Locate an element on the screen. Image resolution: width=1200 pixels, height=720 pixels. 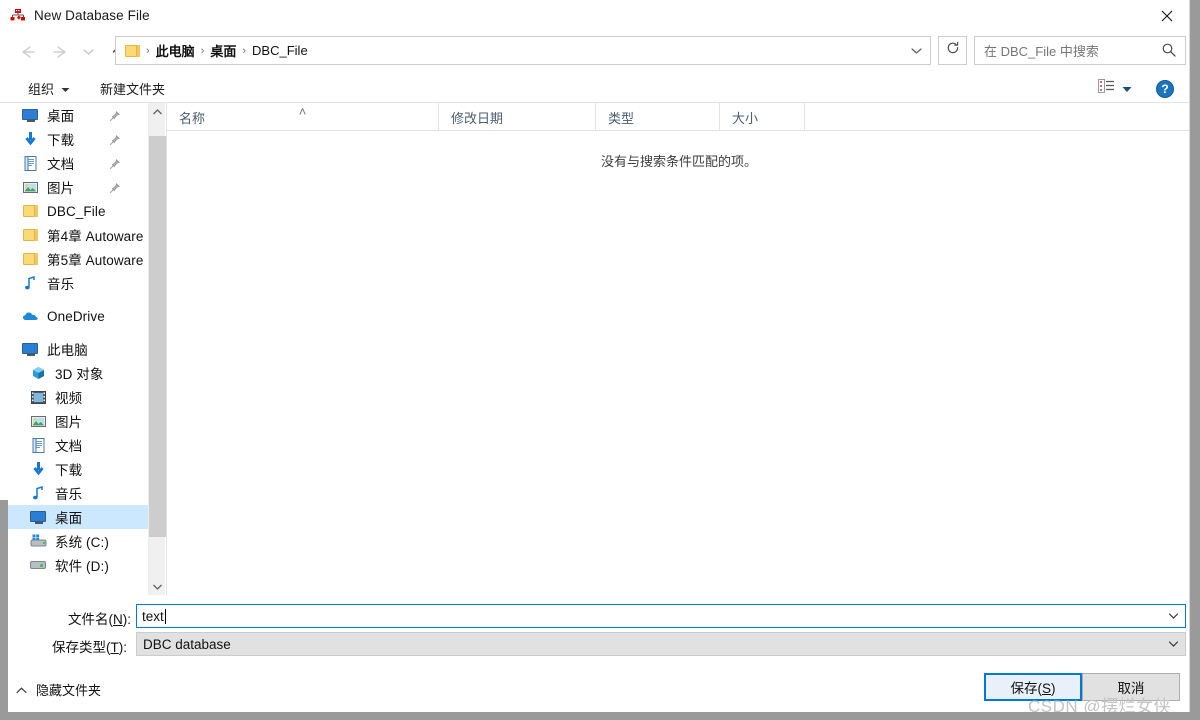
save-button-label: 保存(S) is located at coordinates (1032, 687).